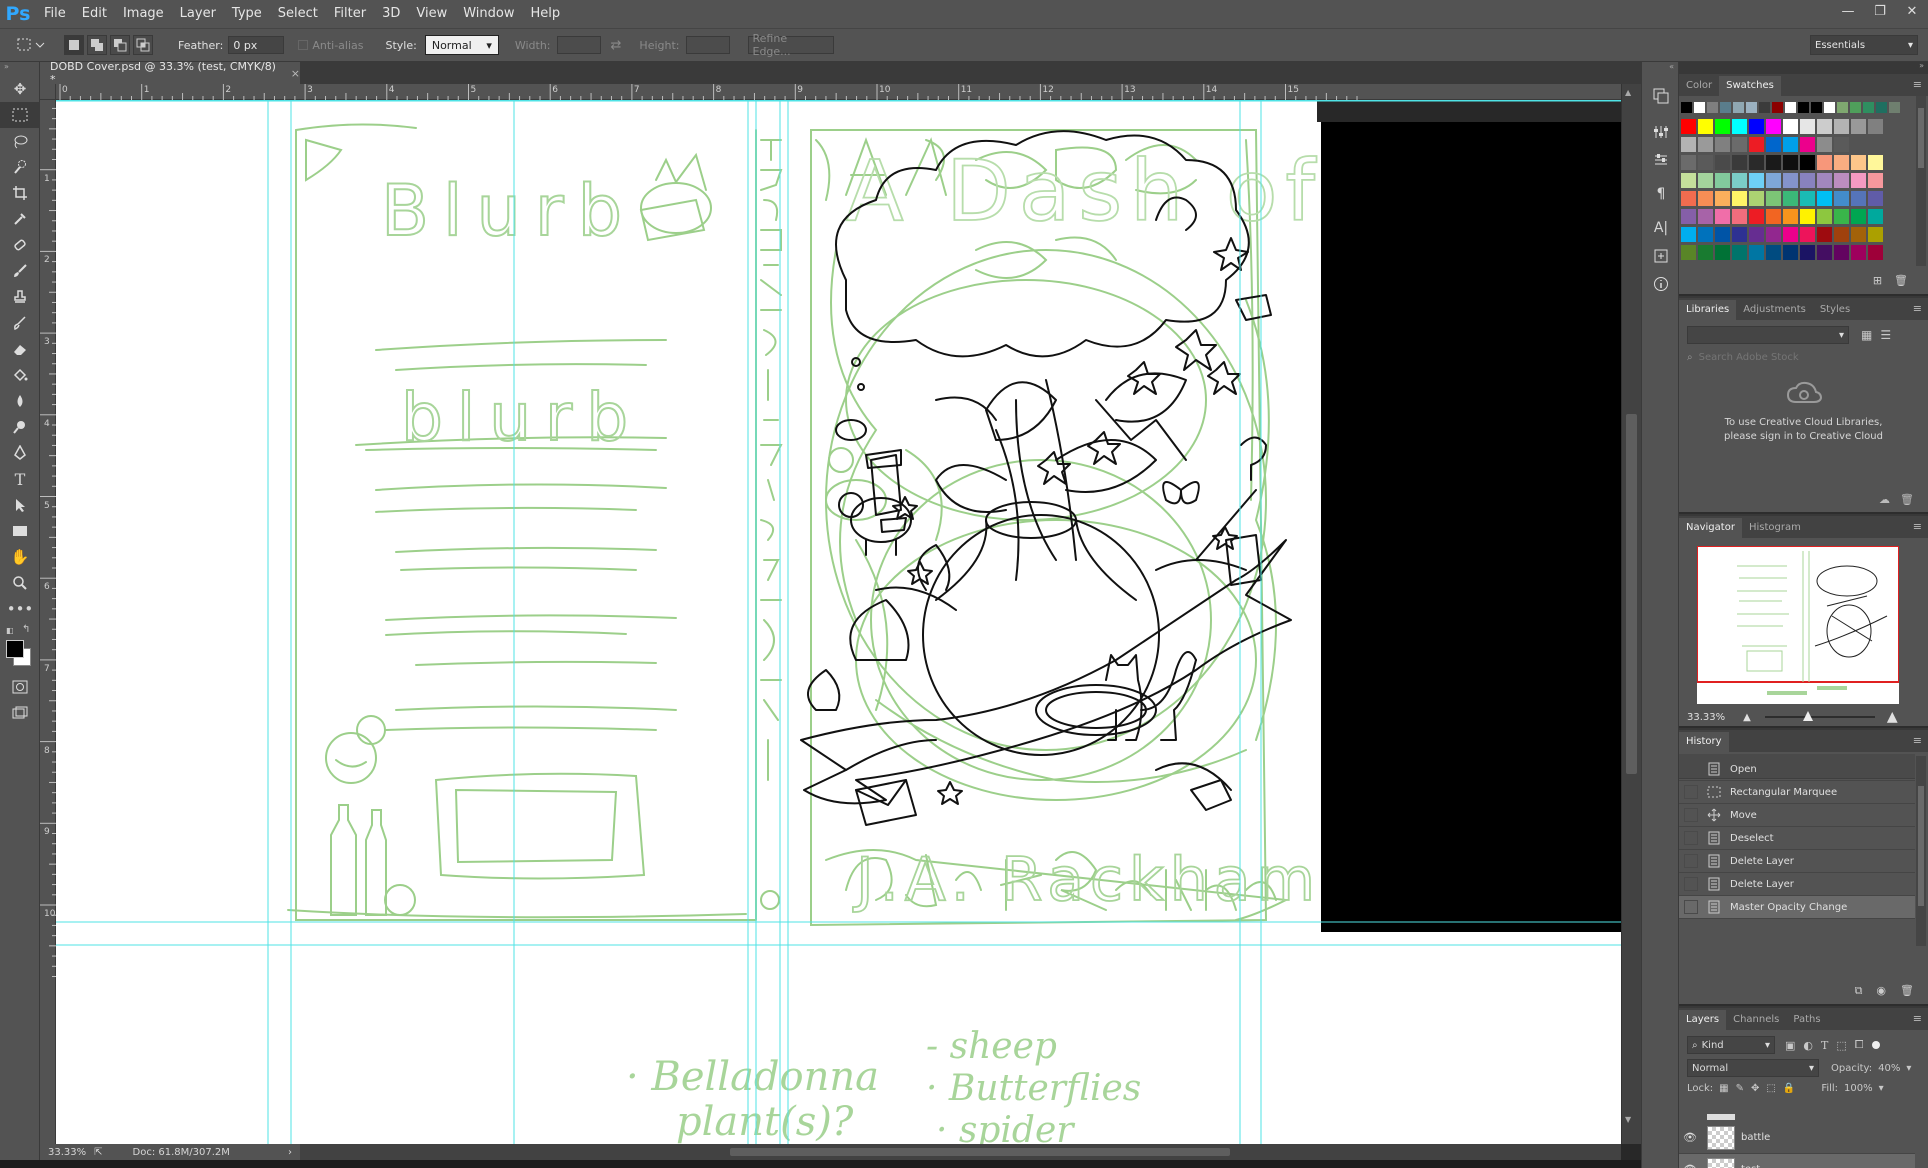  I want to click on tab-histogram: Histogram, so click(1775, 528).